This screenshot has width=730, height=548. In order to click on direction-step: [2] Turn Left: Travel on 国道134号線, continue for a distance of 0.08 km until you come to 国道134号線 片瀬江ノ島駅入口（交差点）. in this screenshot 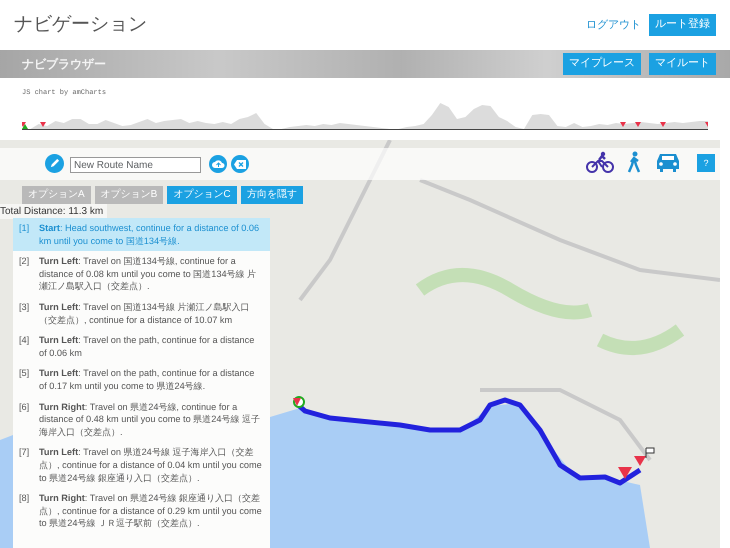, I will do `click(141, 274)`.